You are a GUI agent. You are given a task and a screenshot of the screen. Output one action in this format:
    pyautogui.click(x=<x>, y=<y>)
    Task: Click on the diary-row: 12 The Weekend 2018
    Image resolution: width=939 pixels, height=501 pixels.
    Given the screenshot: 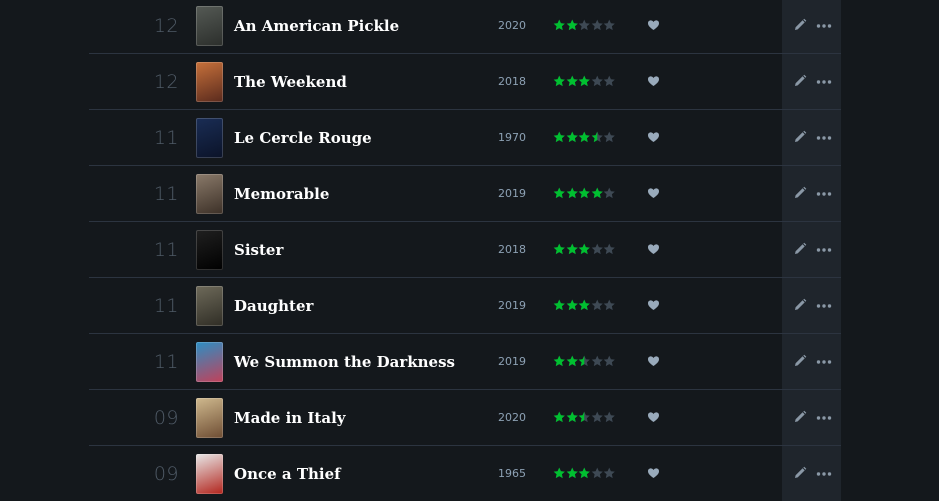 What is the action you would take?
    pyautogui.click(x=465, y=82)
    